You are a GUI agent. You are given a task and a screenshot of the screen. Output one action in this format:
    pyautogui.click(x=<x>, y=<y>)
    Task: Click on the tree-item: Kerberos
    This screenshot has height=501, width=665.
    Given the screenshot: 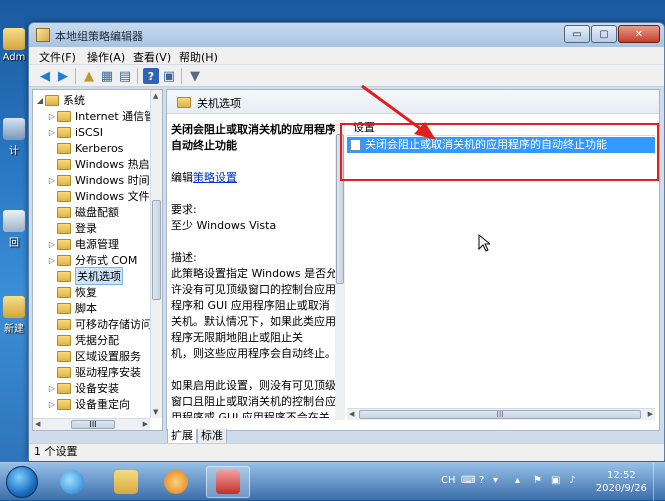 What is the action you would take?
    pyautogui.click(x=85, y=148)
    